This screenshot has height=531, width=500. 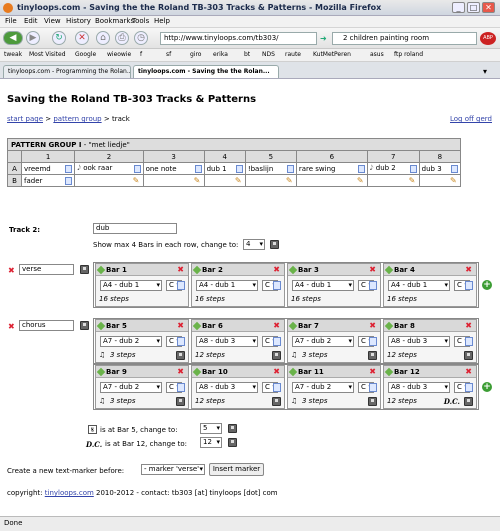 I want to click on bookmark-item: giro, so click(x=195, y=54).